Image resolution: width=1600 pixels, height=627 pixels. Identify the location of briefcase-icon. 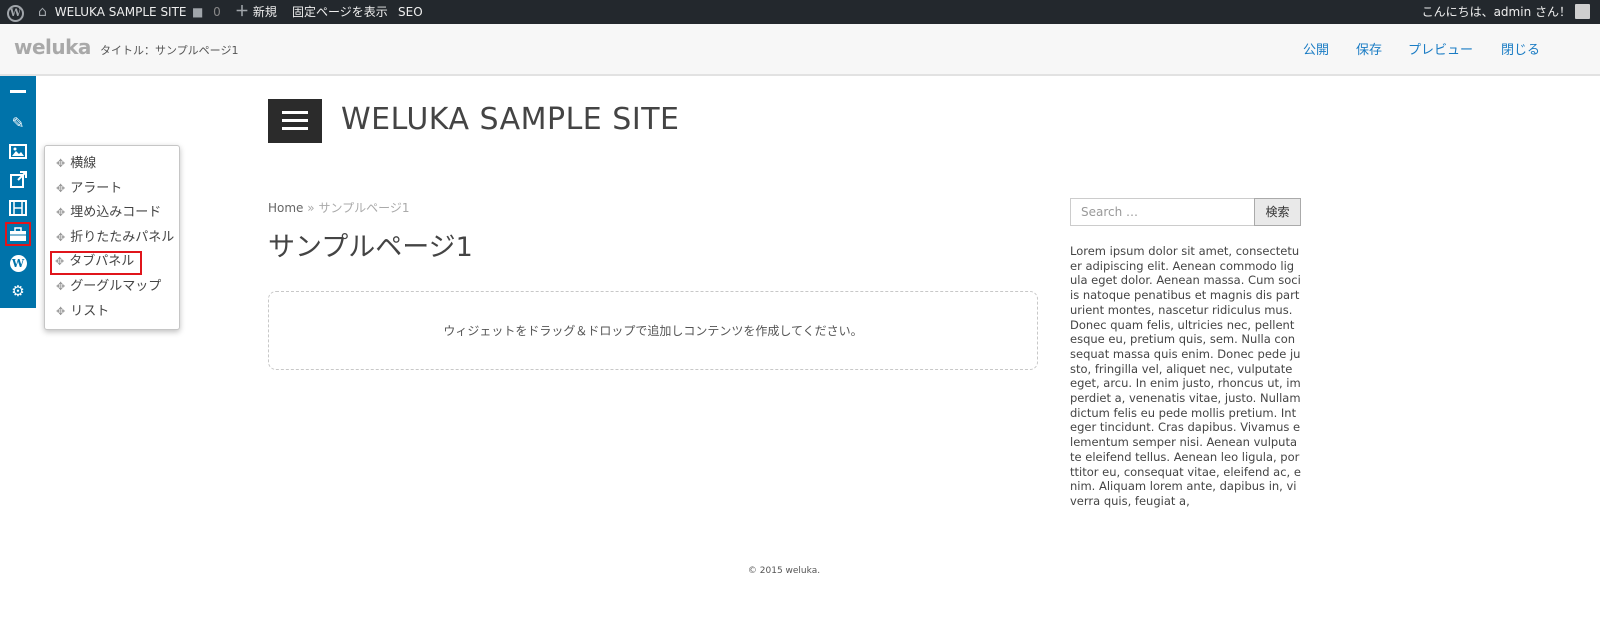
(18, 234).